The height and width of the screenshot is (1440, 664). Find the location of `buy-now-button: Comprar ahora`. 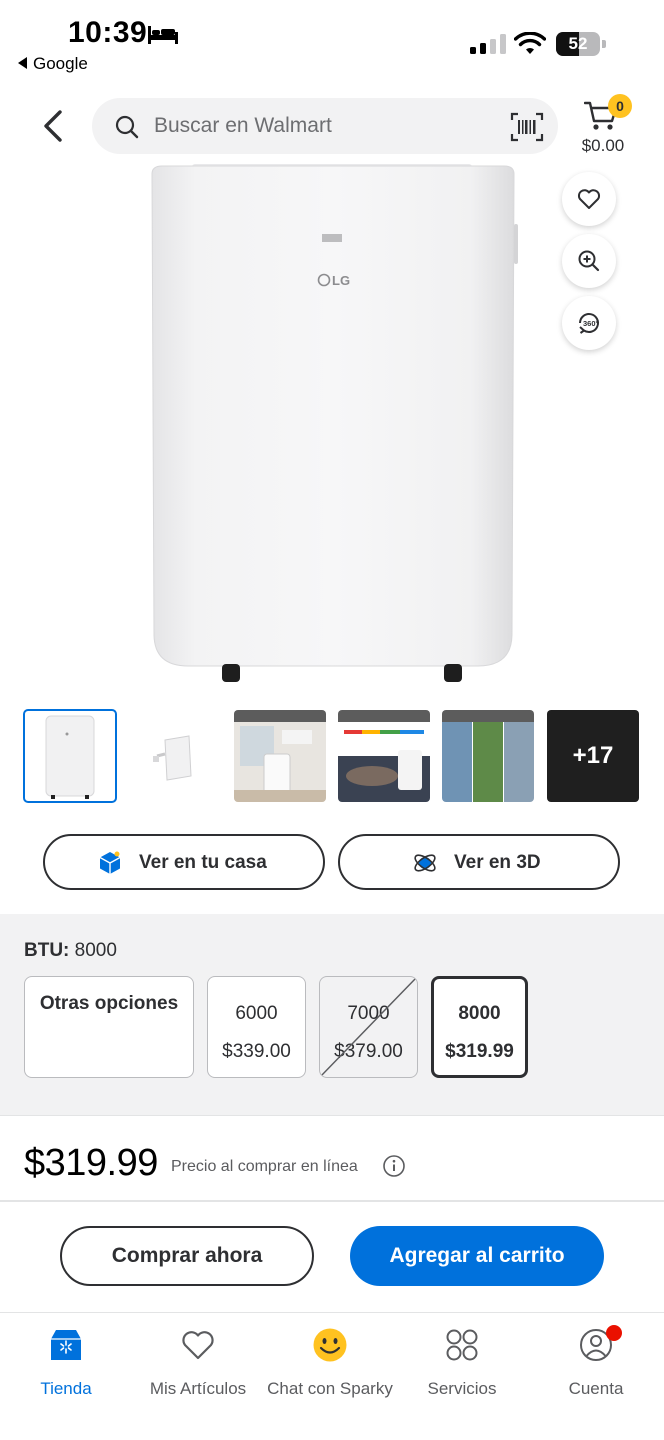

buy-now-button: Comprar ahora is located at coordinates (187, 1256).